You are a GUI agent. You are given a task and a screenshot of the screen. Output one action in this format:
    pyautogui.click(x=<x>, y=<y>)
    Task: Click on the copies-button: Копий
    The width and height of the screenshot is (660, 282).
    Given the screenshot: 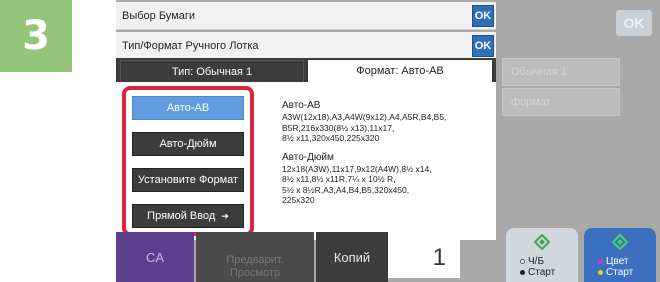 What is the action you would take?
    pyautogui.click(x=352, y=257)
    